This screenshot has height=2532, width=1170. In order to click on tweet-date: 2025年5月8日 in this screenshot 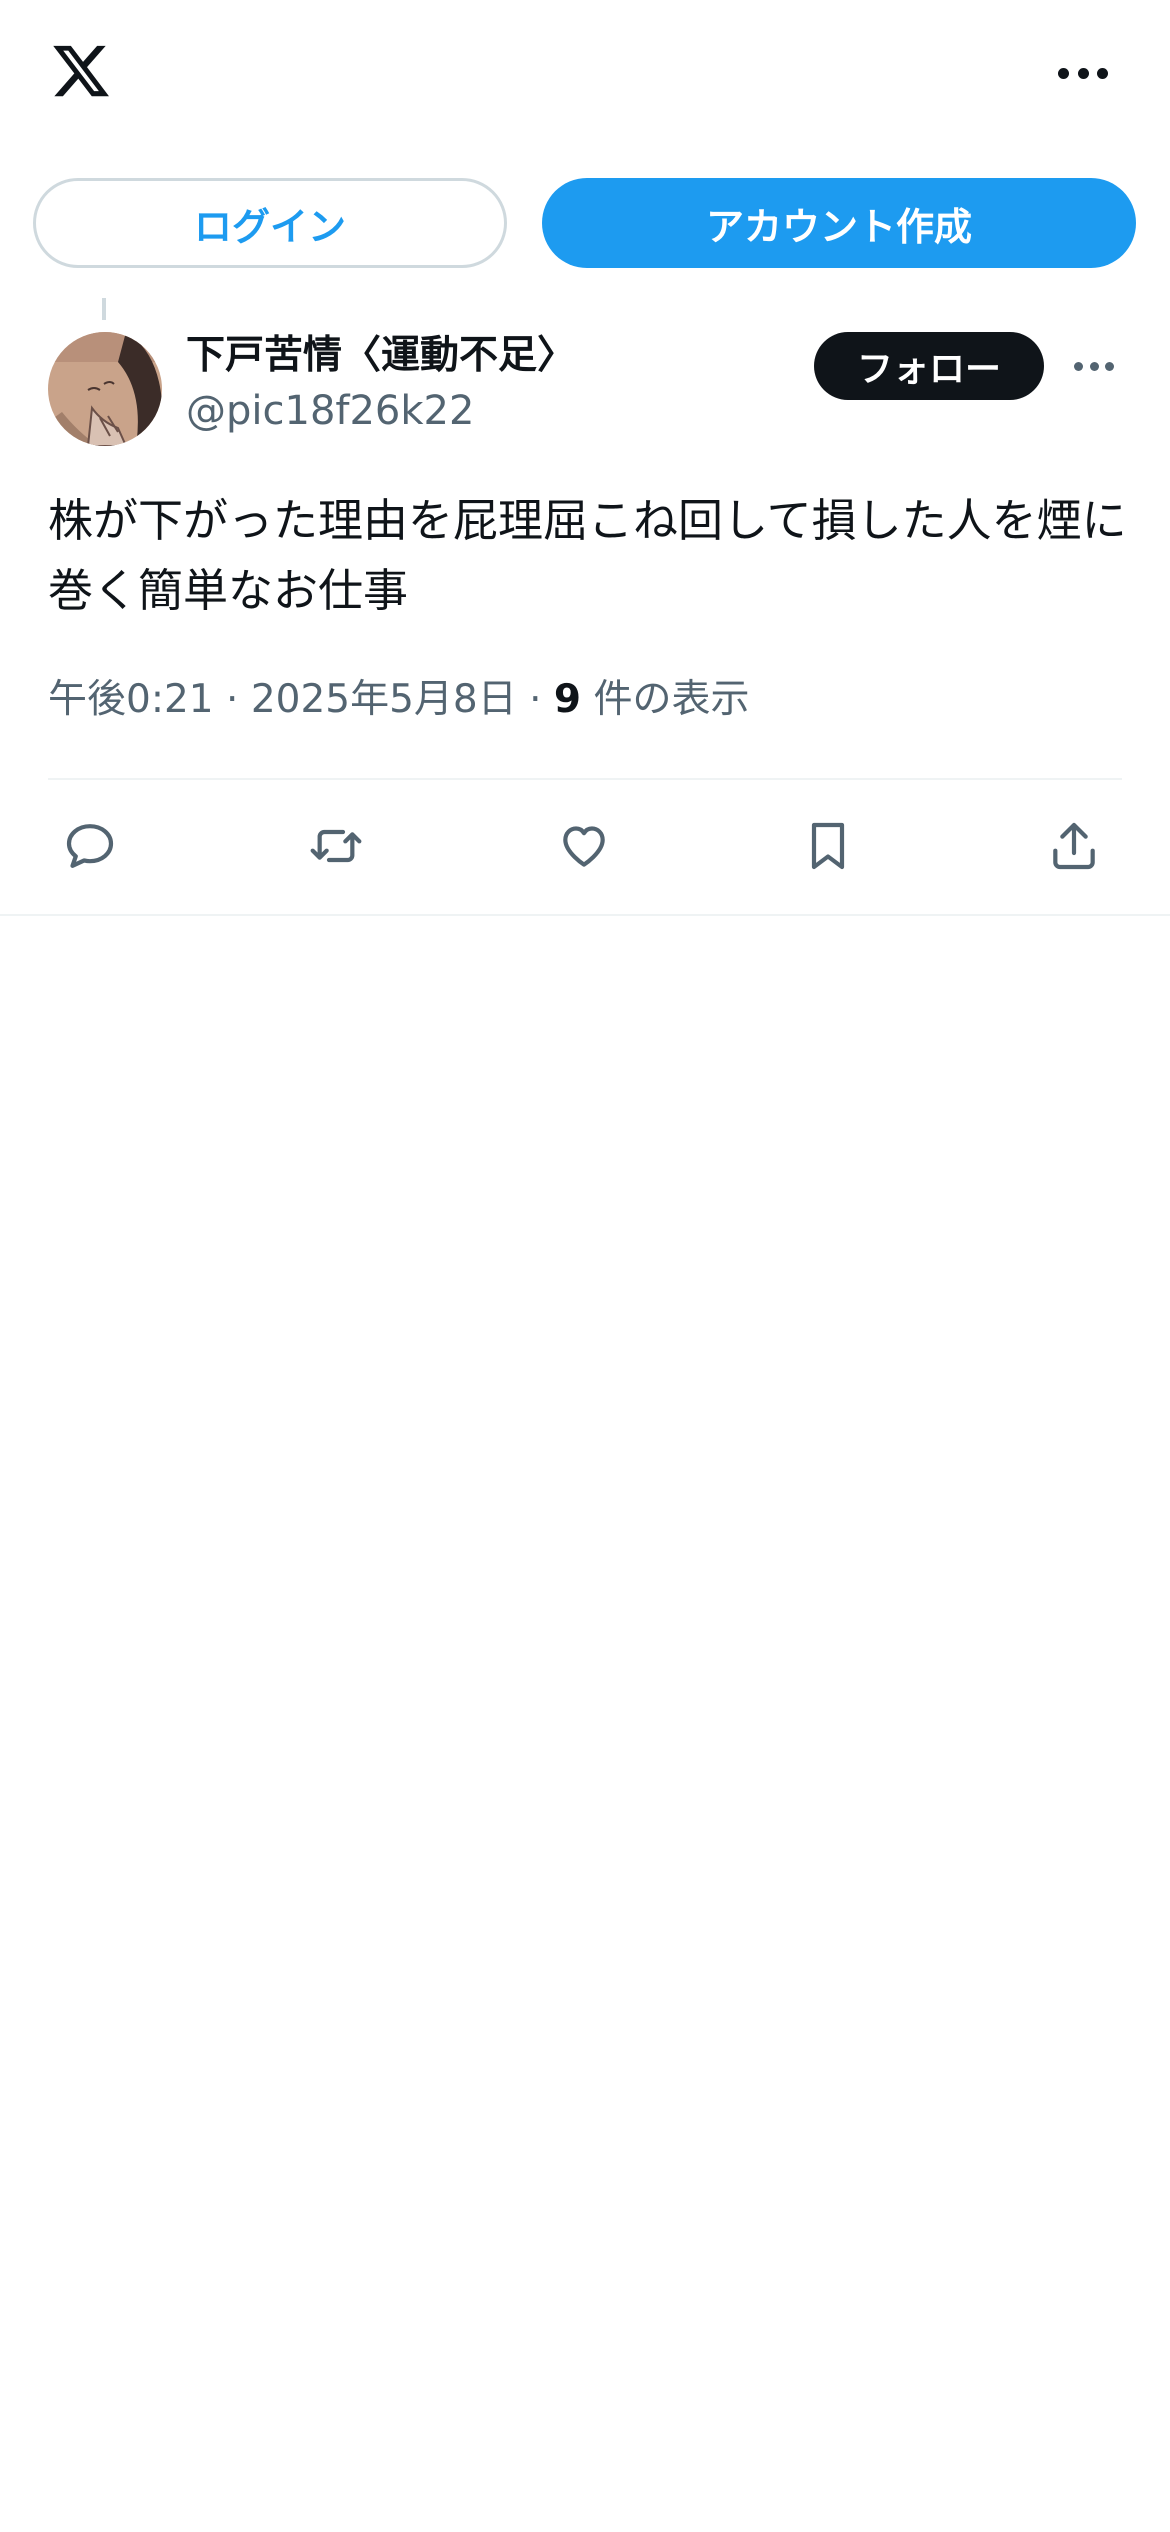, I will do `click(384, 699)`.